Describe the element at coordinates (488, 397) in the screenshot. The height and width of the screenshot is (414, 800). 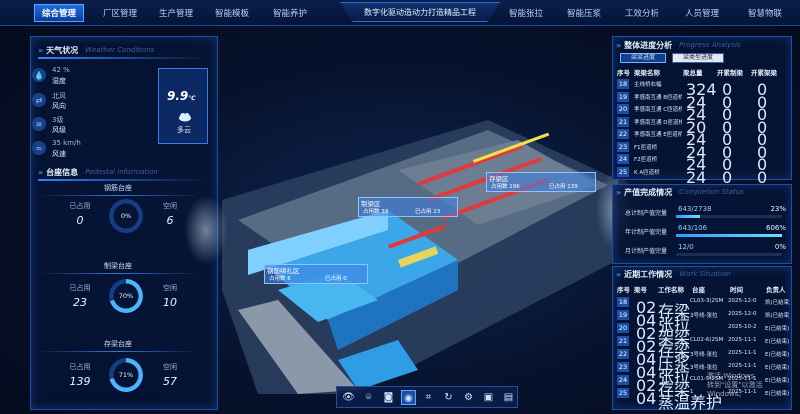
I see `cube-icon: ▣` at that location.